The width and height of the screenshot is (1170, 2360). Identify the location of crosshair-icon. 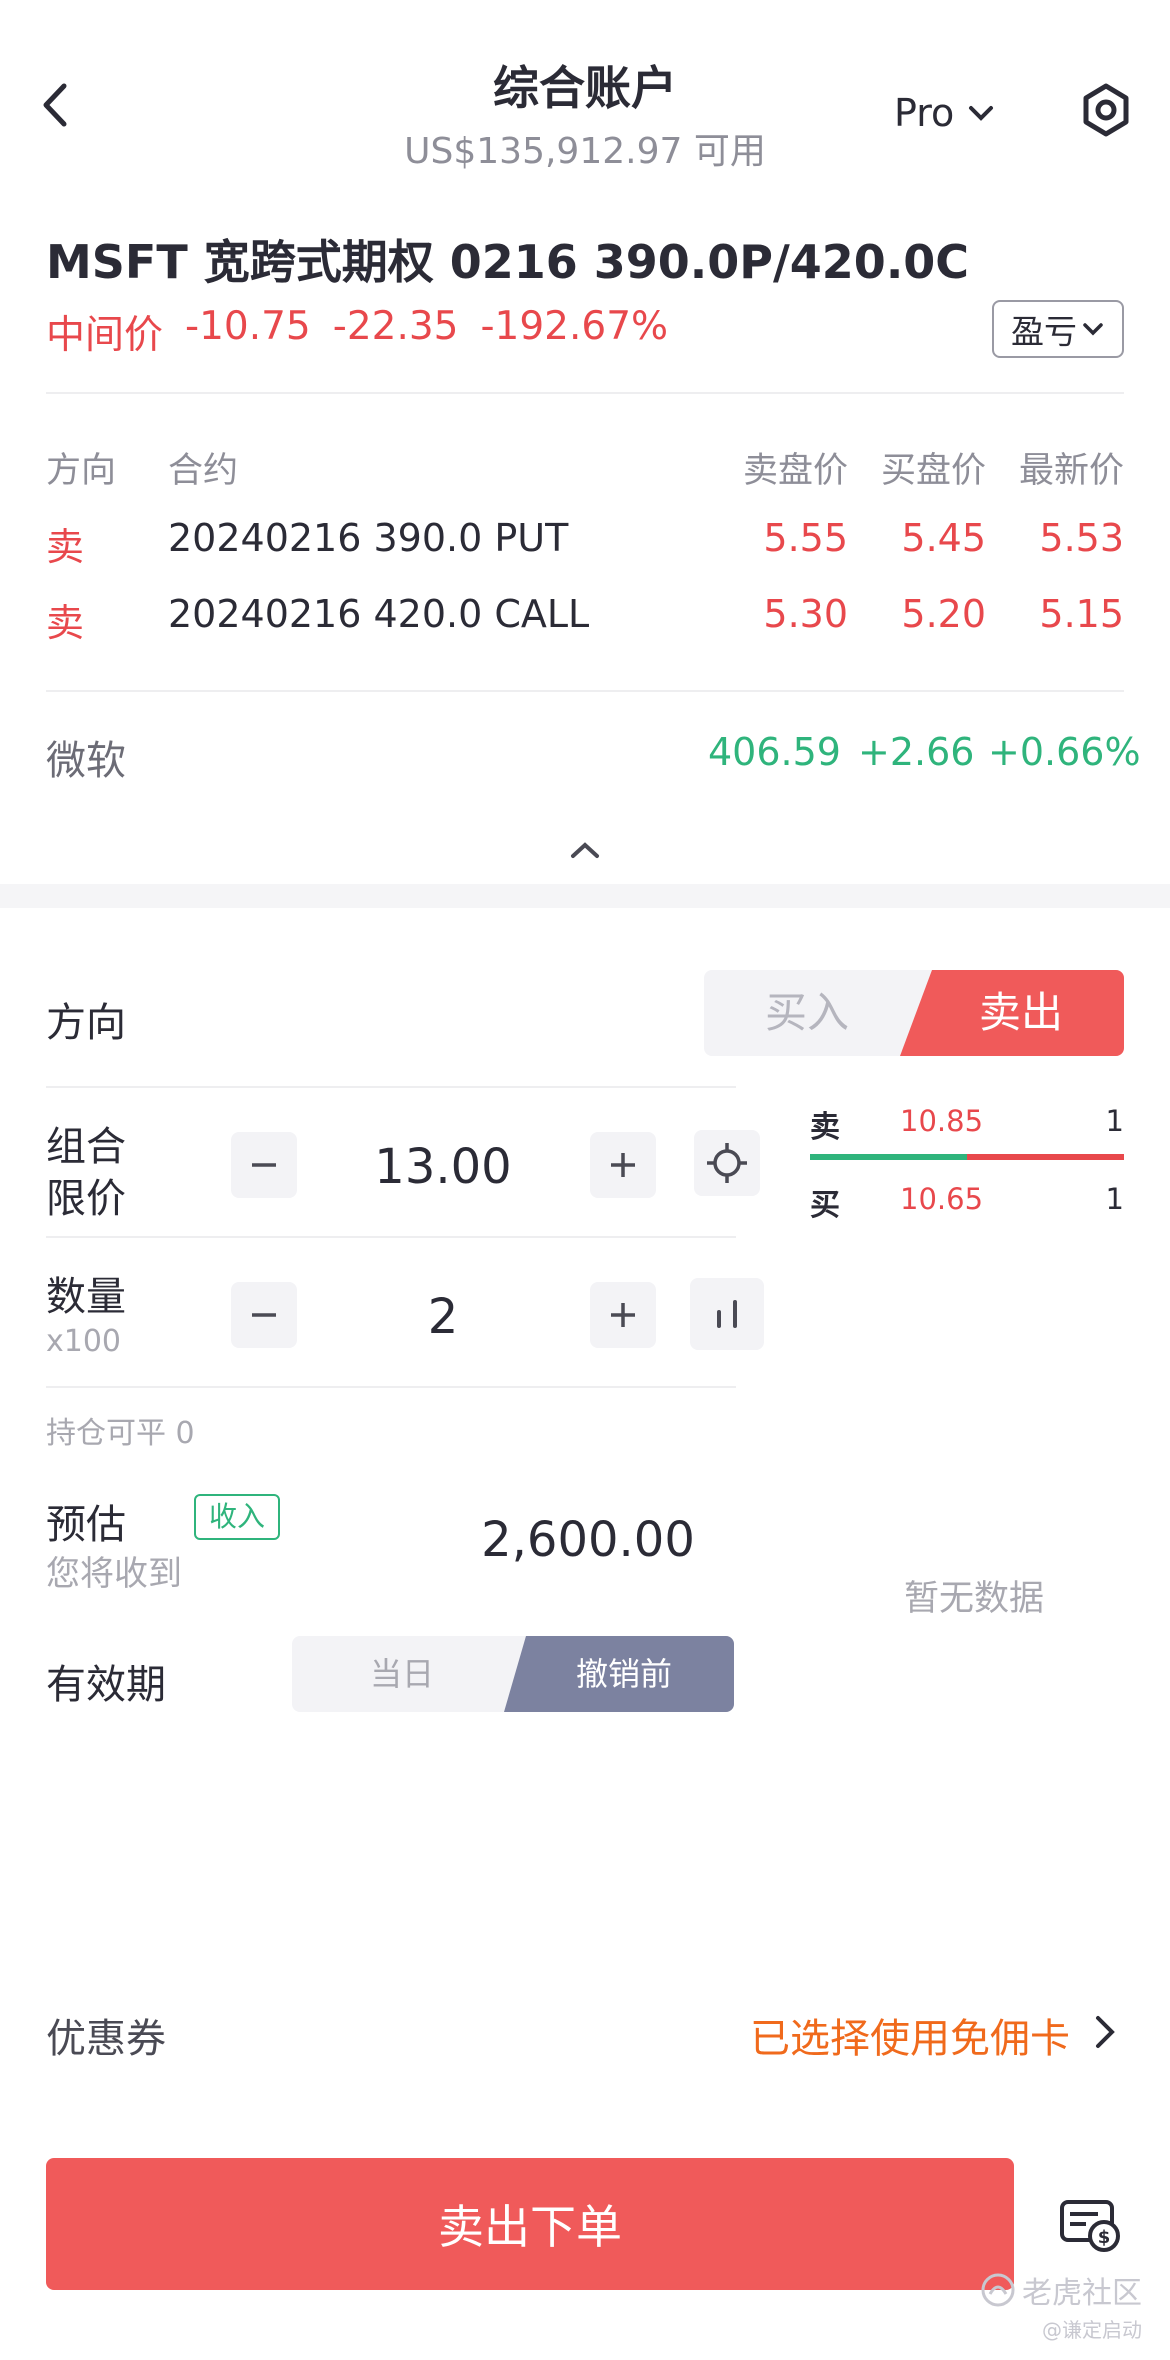
(727, 1163).